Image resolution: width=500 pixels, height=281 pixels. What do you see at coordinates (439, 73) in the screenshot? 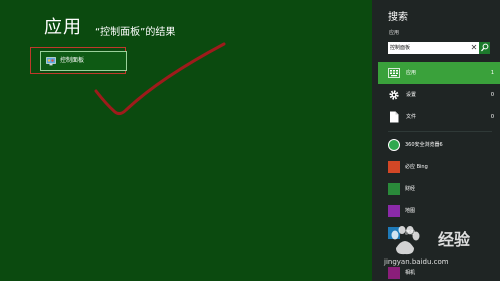
I see `filter-apps: 应用 1` at bounding box center [439, 73].